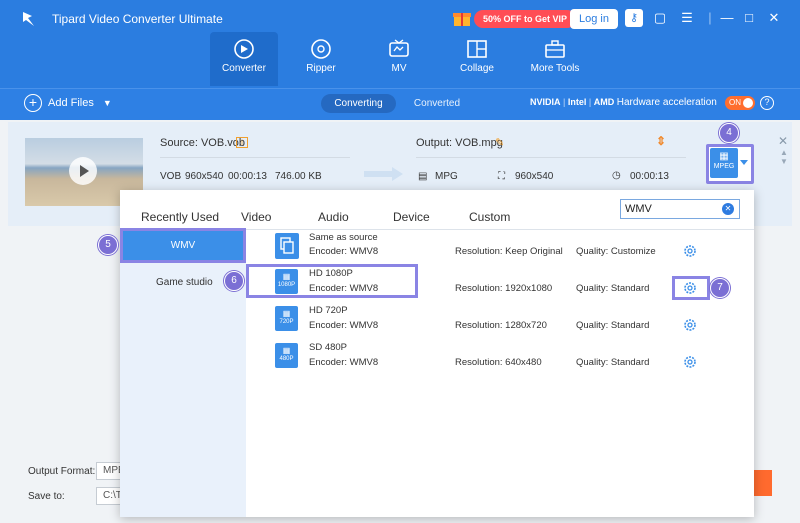  What do you see at coordinates (321, 68) in the screenshot?
I see `tab-ripper-label: Ripper` at bounding box center [321, 68].